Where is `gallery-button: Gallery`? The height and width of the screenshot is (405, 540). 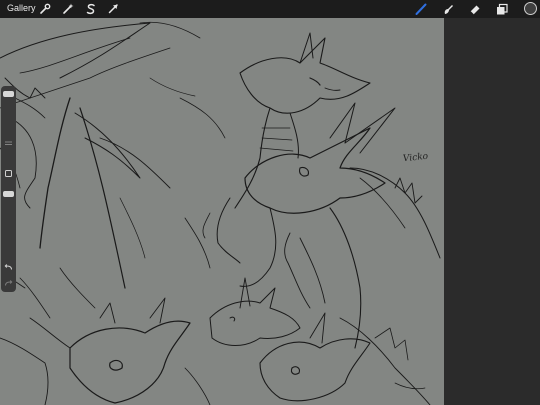
gallery-button: Gallery is located at coordinates (21, 8).